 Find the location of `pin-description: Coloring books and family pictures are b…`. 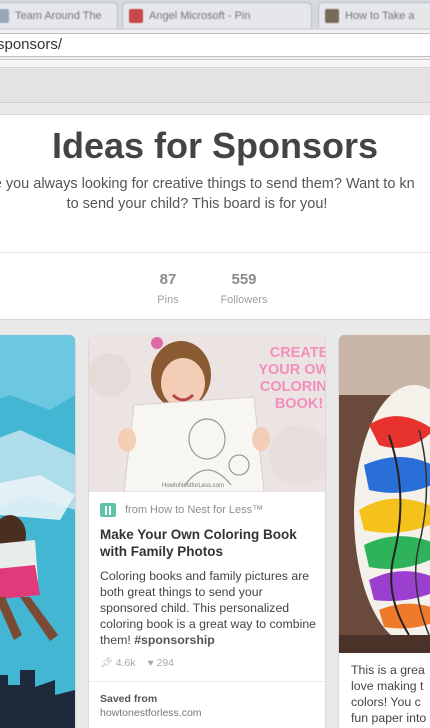

pin-description: Coloring books and family pictures are b… is located at coordinates (208, 608).